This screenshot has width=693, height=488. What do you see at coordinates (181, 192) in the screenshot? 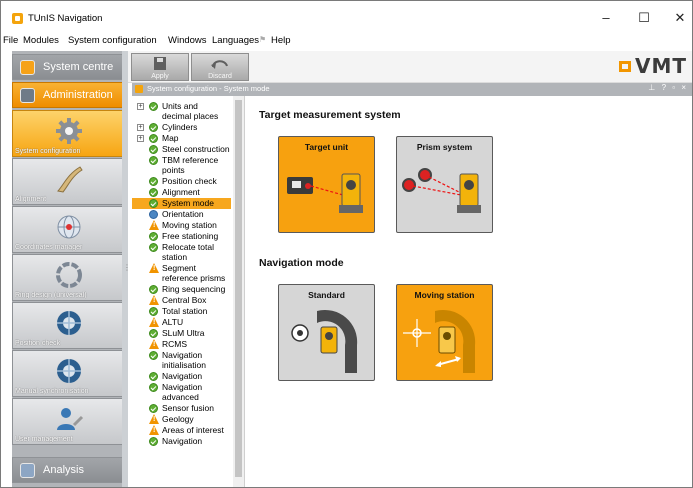
I see `tree-item: Alignment` at bounding box center [181, 192].